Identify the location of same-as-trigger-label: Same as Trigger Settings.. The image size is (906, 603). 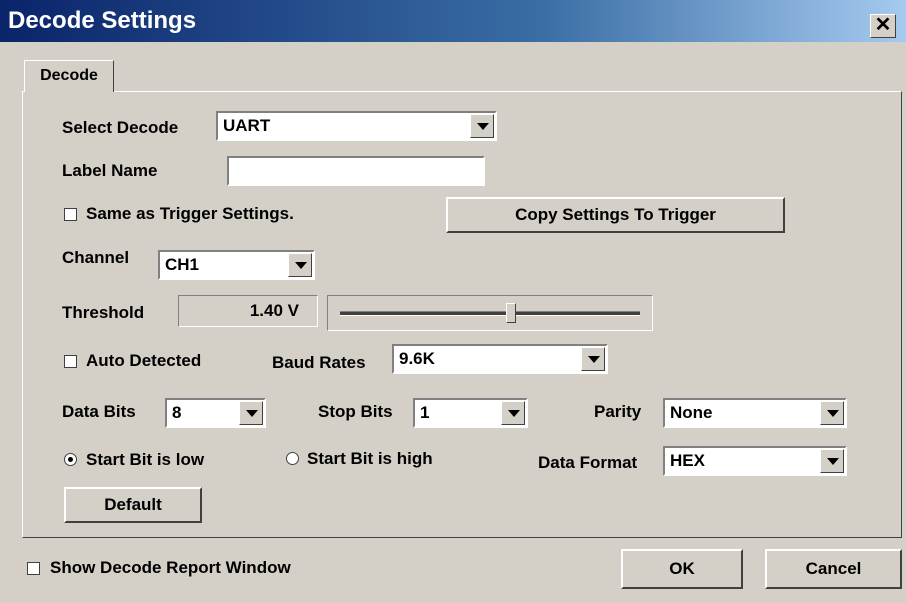
(190, 213).